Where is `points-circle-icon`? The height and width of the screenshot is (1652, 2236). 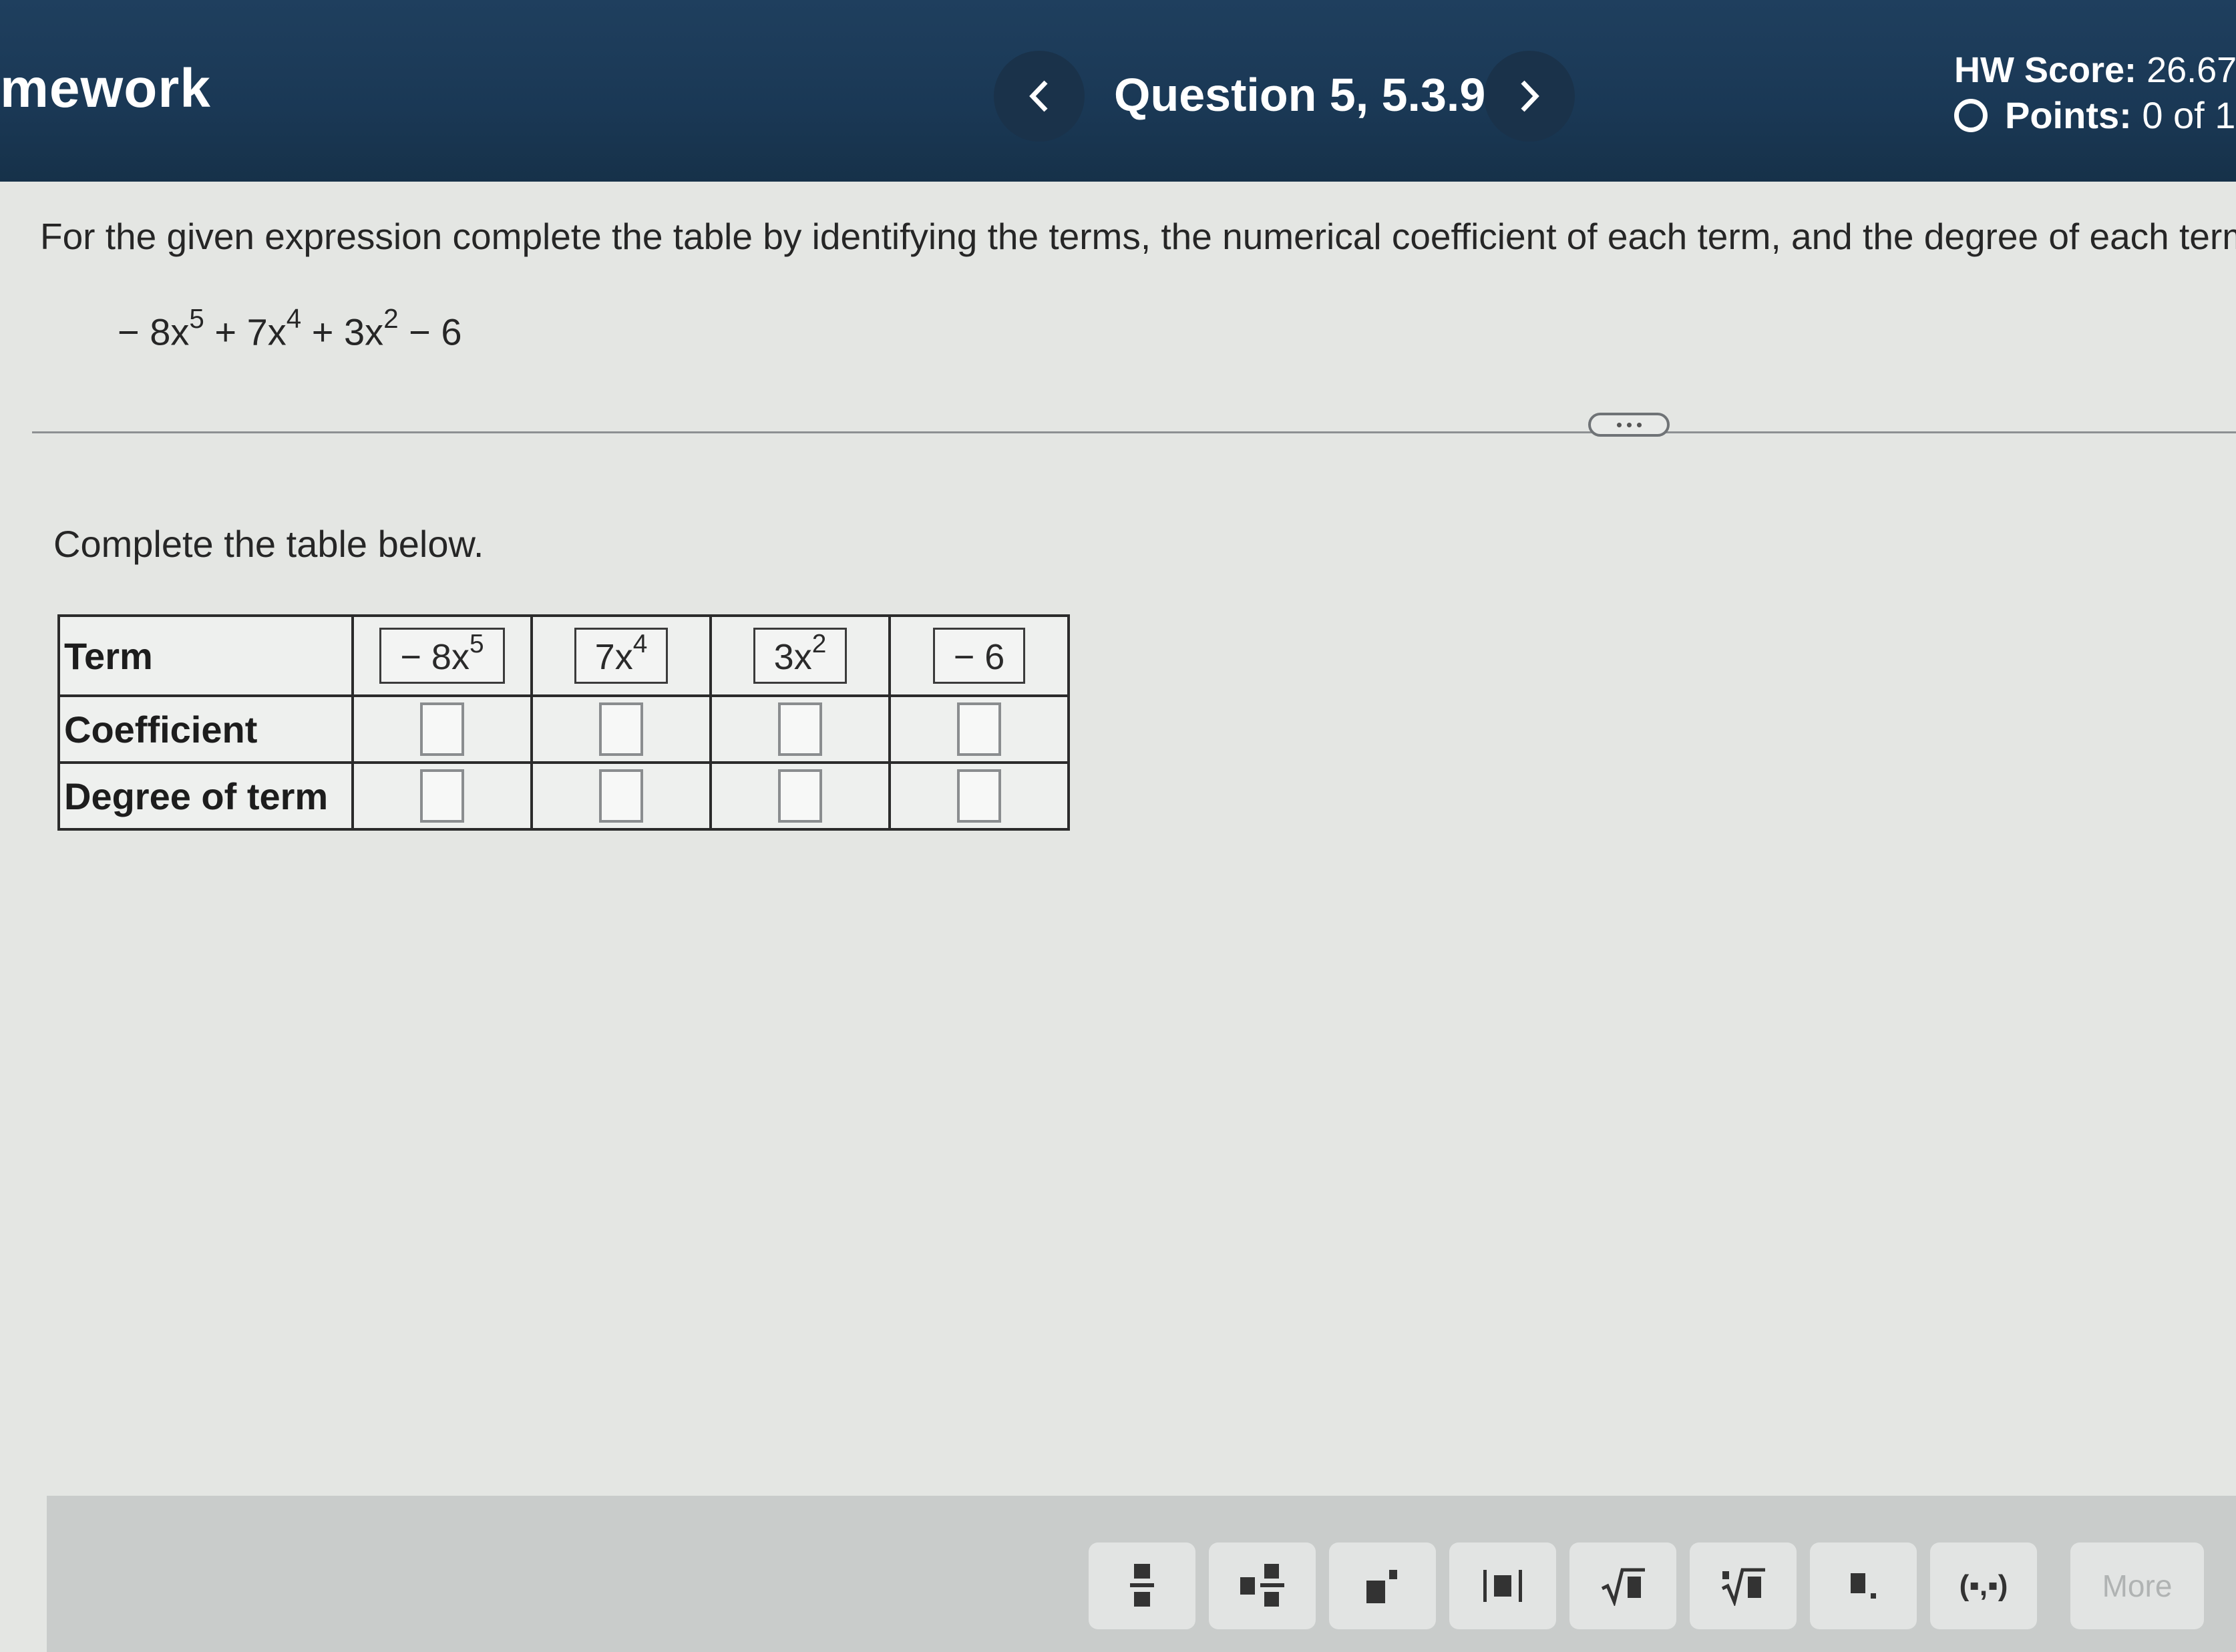 points-circle-icon is located at coordinates (1971, 115).